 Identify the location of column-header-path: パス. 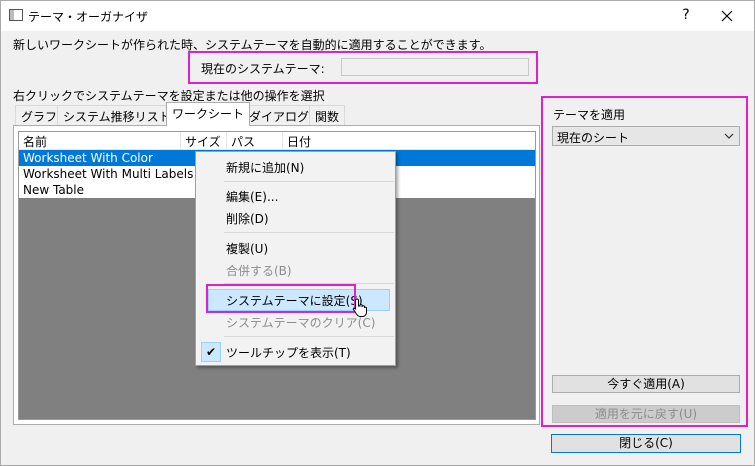
(255, 141).